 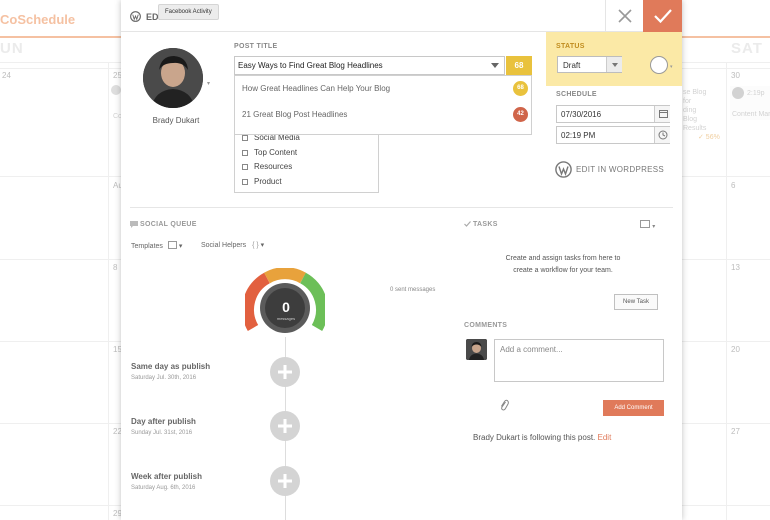 I want to click on modal-header: EDI Facebook Activity, so click(x=401, y=16).